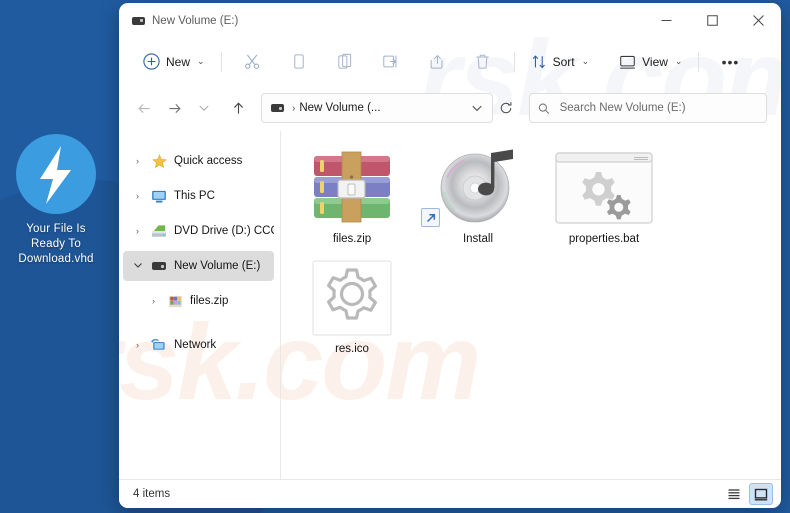 The height and width of the screenshot is (513, 790). I want to click on shortcut-label-line2: Ready To, so click(56, 244).